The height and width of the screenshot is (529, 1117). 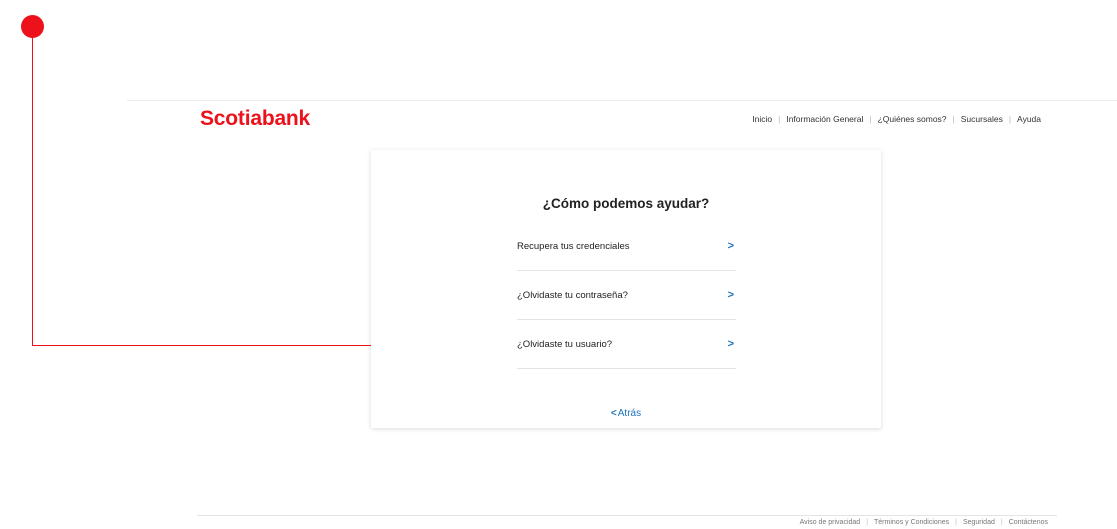 I want to click on back-link: <Atrás, so click(x=626, y=413).